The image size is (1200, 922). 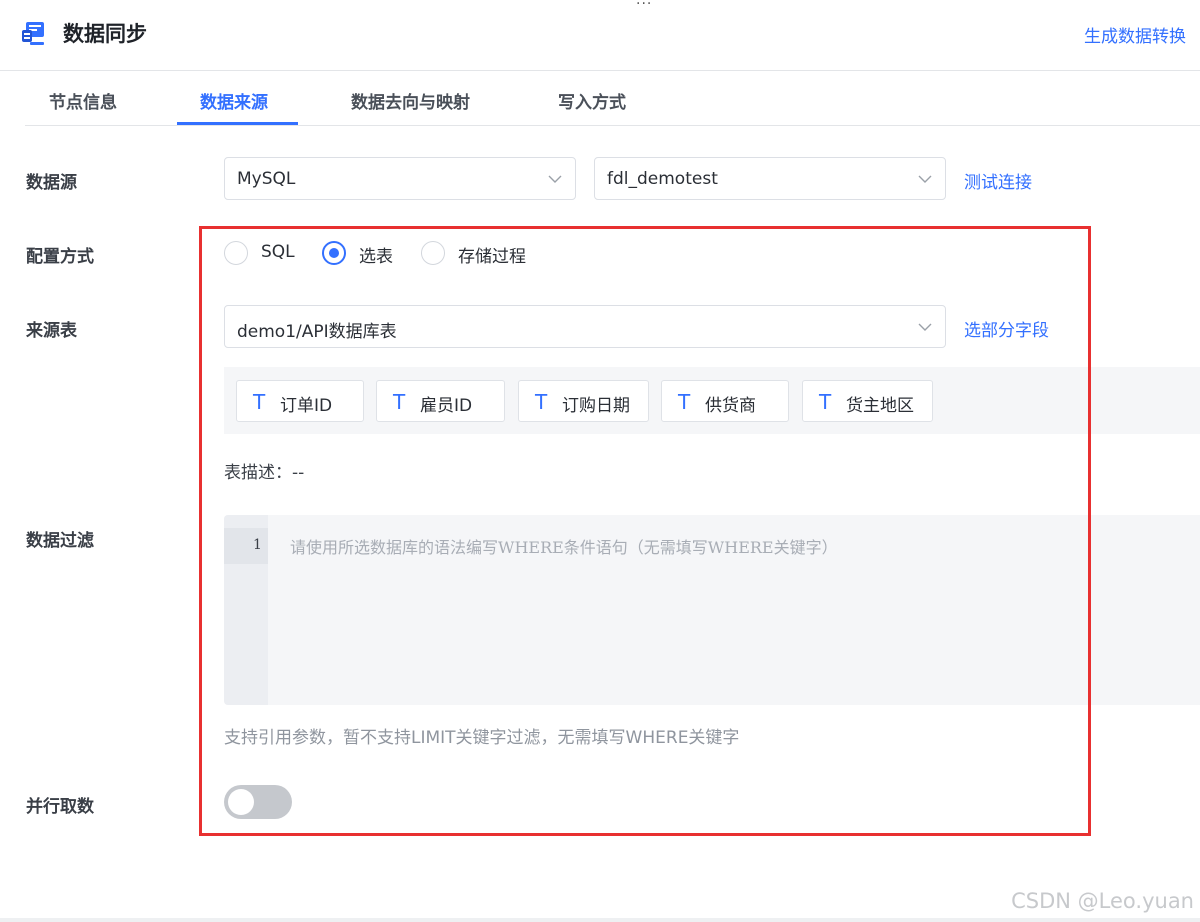 What do you see at coordinates (730, 406) in the screenshot?
I see `field-chip-label: 供货商` at bounding box center [730, 406].